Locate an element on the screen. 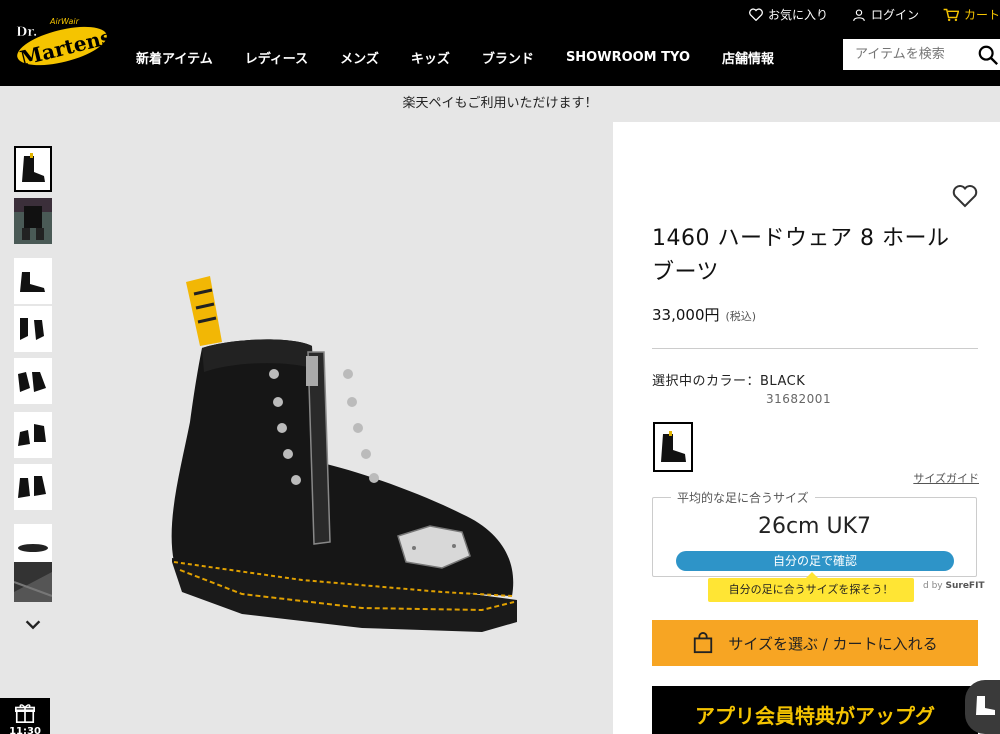  nav-kids: キッズ is located at coordinates (430, 57).